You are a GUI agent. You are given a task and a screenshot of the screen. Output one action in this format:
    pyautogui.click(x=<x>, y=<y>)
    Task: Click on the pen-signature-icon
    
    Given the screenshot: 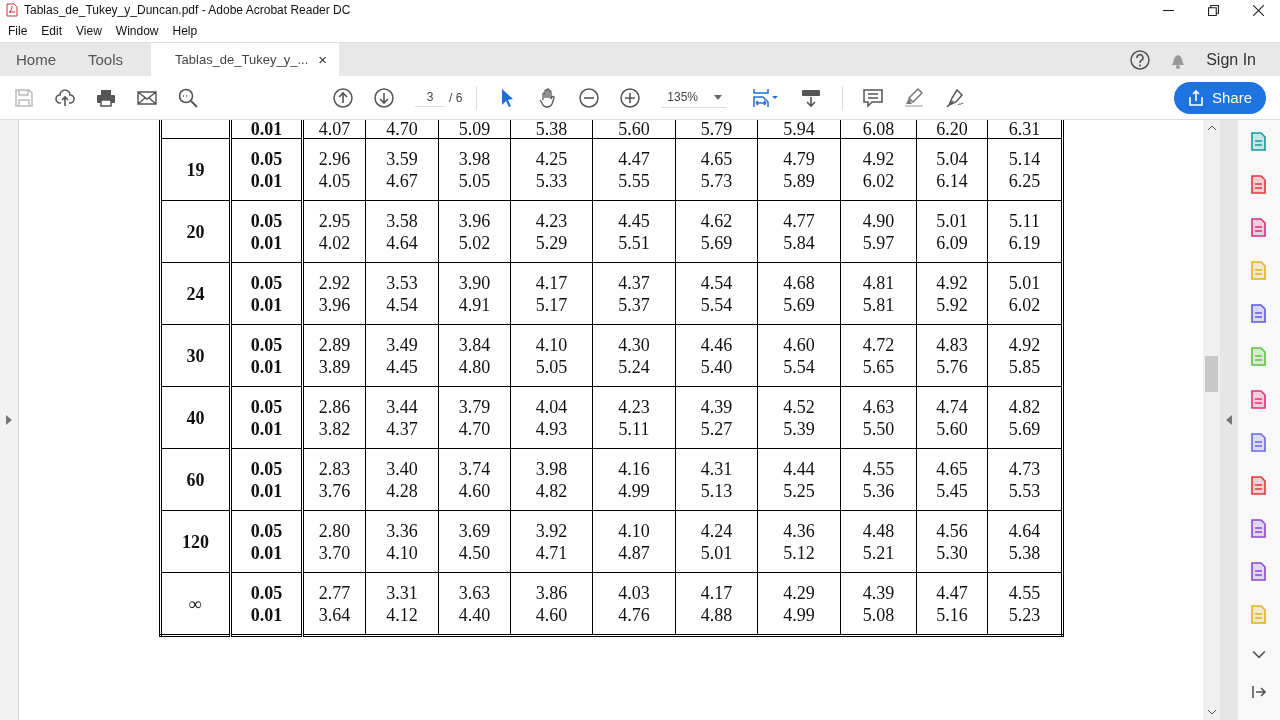 What is the action you would take?
    pyautogui.click(x=955, y=97)
    